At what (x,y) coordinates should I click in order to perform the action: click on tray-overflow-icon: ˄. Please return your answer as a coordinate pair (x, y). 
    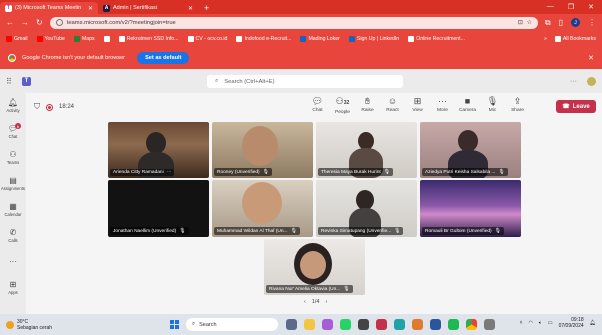
    Looking at the image, I should click on (521, 323).